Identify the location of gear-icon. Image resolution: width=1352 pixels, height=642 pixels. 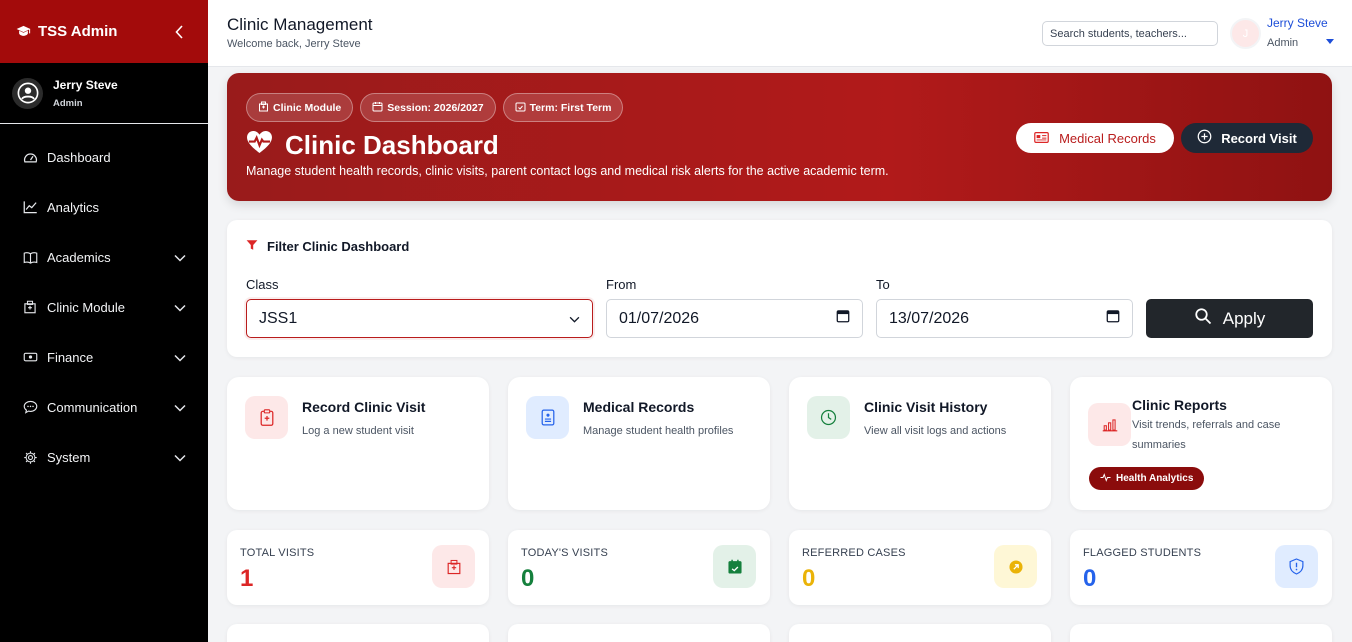
(30, 457).